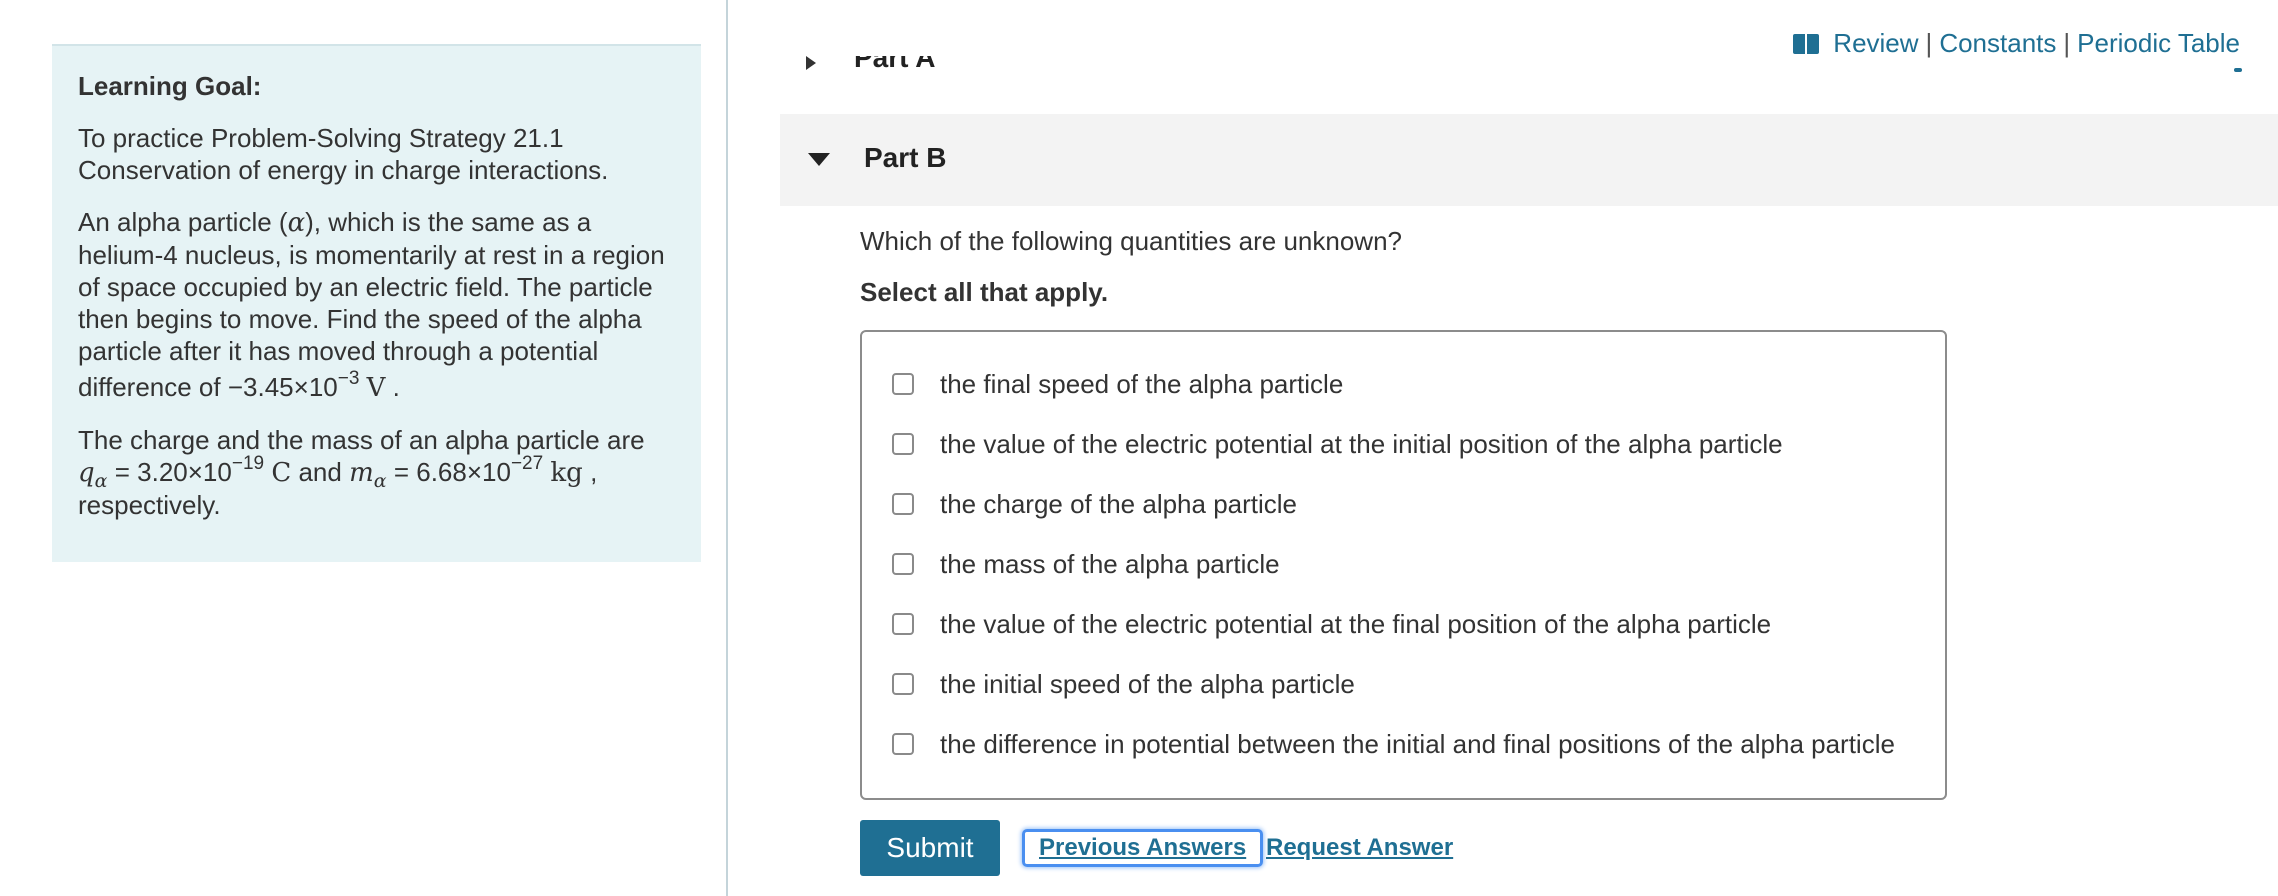 This screenshot has width=2278, height=896. I want to click on q-symbol: q, so click(86, 473).